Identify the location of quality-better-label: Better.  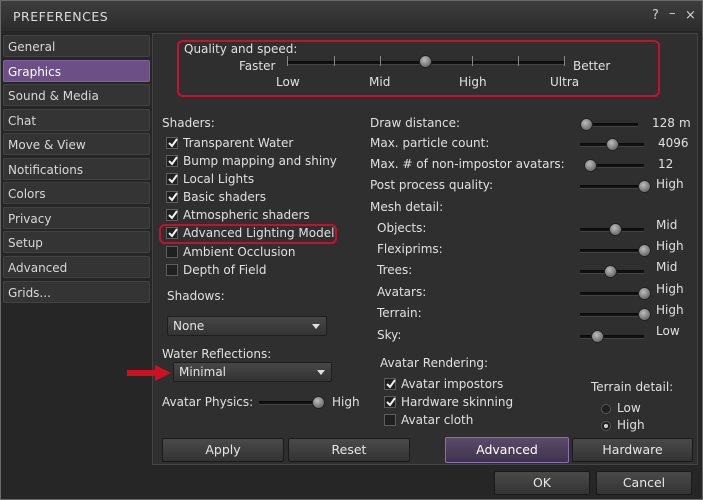
(592, 66).